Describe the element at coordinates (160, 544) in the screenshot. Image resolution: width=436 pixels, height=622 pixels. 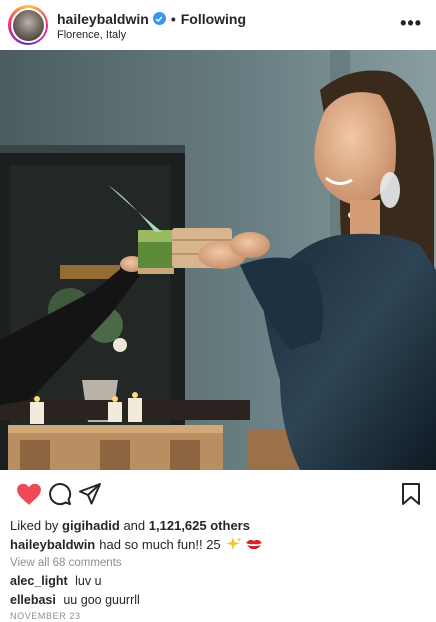
I see `caption-text: had so much fun!! 25` at that location.